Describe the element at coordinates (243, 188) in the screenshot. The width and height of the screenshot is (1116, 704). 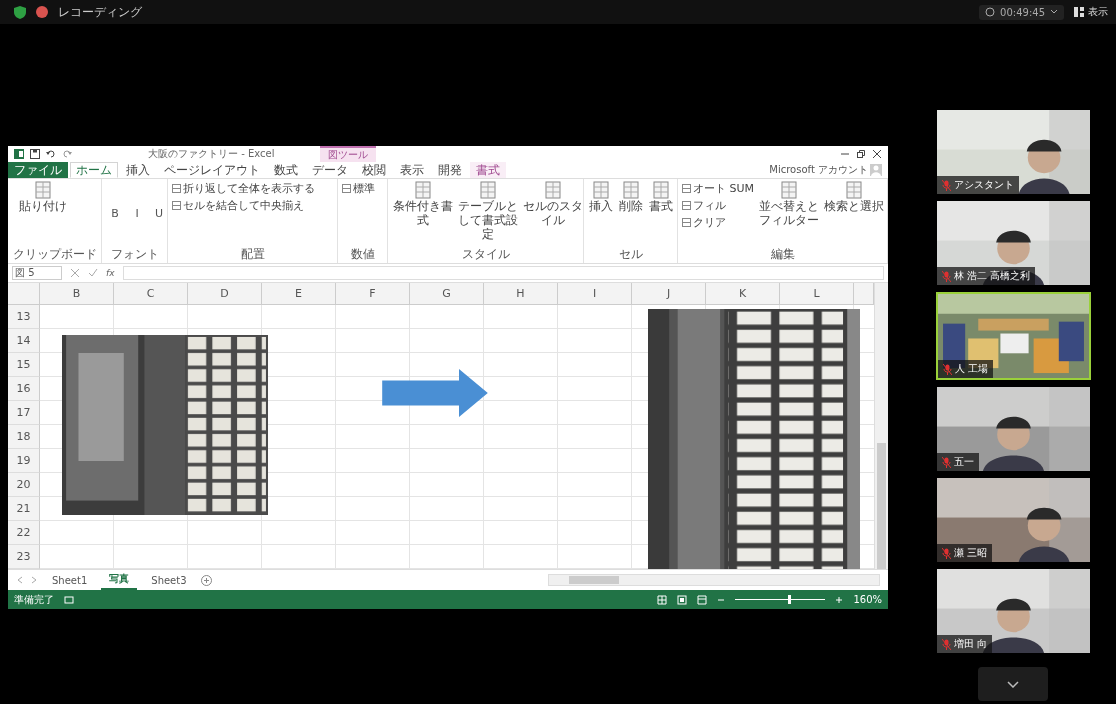
I see `ribbon-button: 折り返して全体を表示する` at that location.